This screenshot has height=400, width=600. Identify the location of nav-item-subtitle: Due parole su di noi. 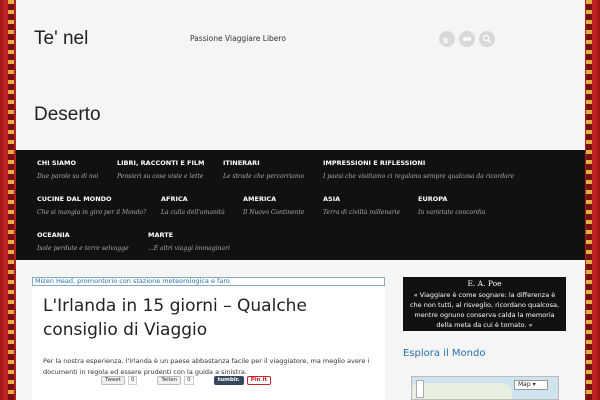
(68, 176).